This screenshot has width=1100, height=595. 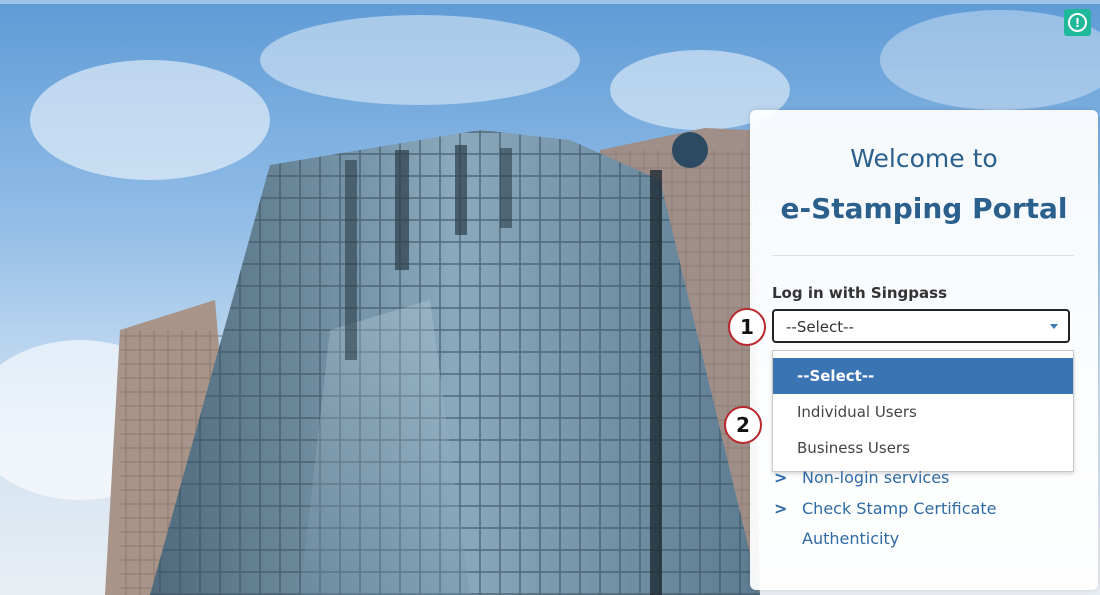 I want to click on link-label-continued: Authenticity, so click(x=850, y=538).